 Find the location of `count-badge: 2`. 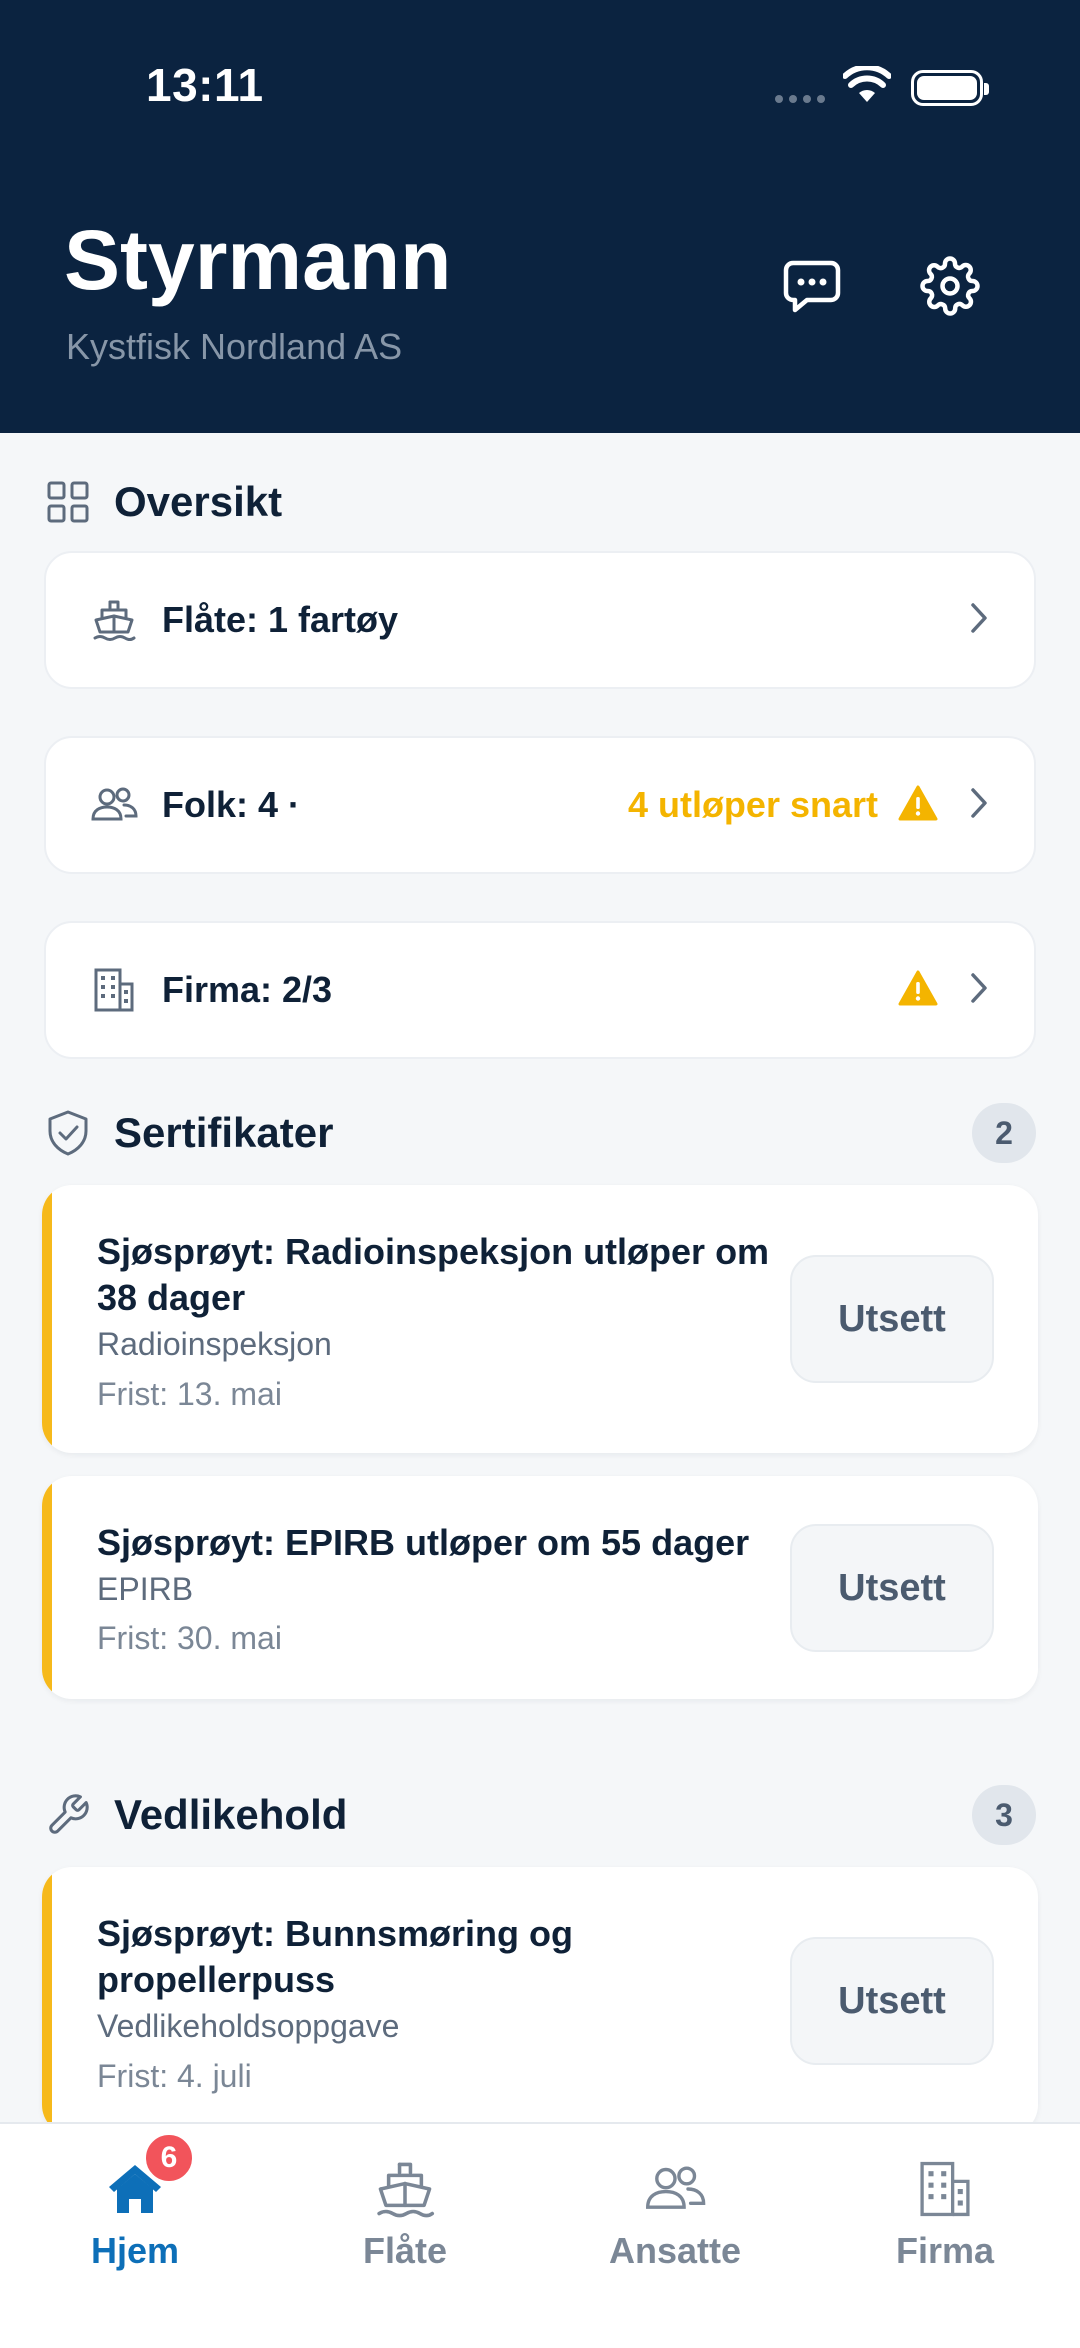

count-badge: 2 is located at coordinates (1004, 1133).